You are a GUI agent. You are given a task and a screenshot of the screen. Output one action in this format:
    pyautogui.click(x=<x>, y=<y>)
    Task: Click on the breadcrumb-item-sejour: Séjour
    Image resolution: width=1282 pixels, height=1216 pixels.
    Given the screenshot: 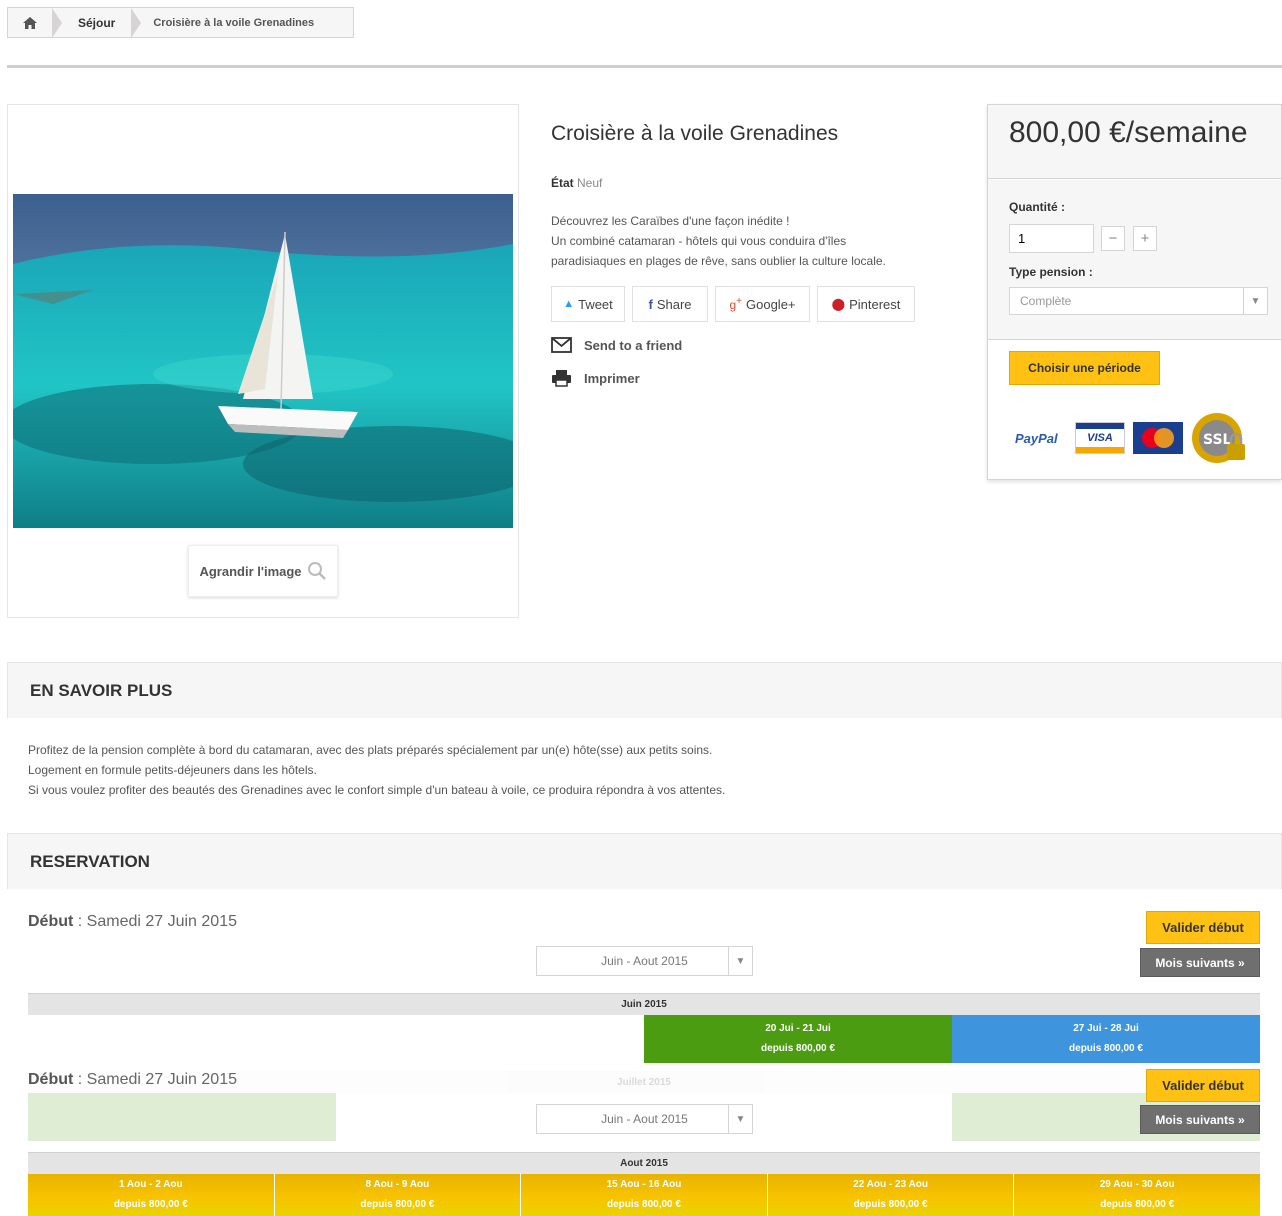 What is the action you would take?
    pyautogui.click(x=96, y=23)
    